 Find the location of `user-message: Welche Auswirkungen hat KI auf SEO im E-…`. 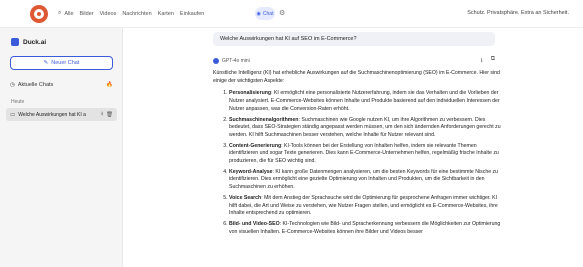

user-message: Welche Auswirkungen hat KI auf SEO im E-… is located at coordinates (354, 39).